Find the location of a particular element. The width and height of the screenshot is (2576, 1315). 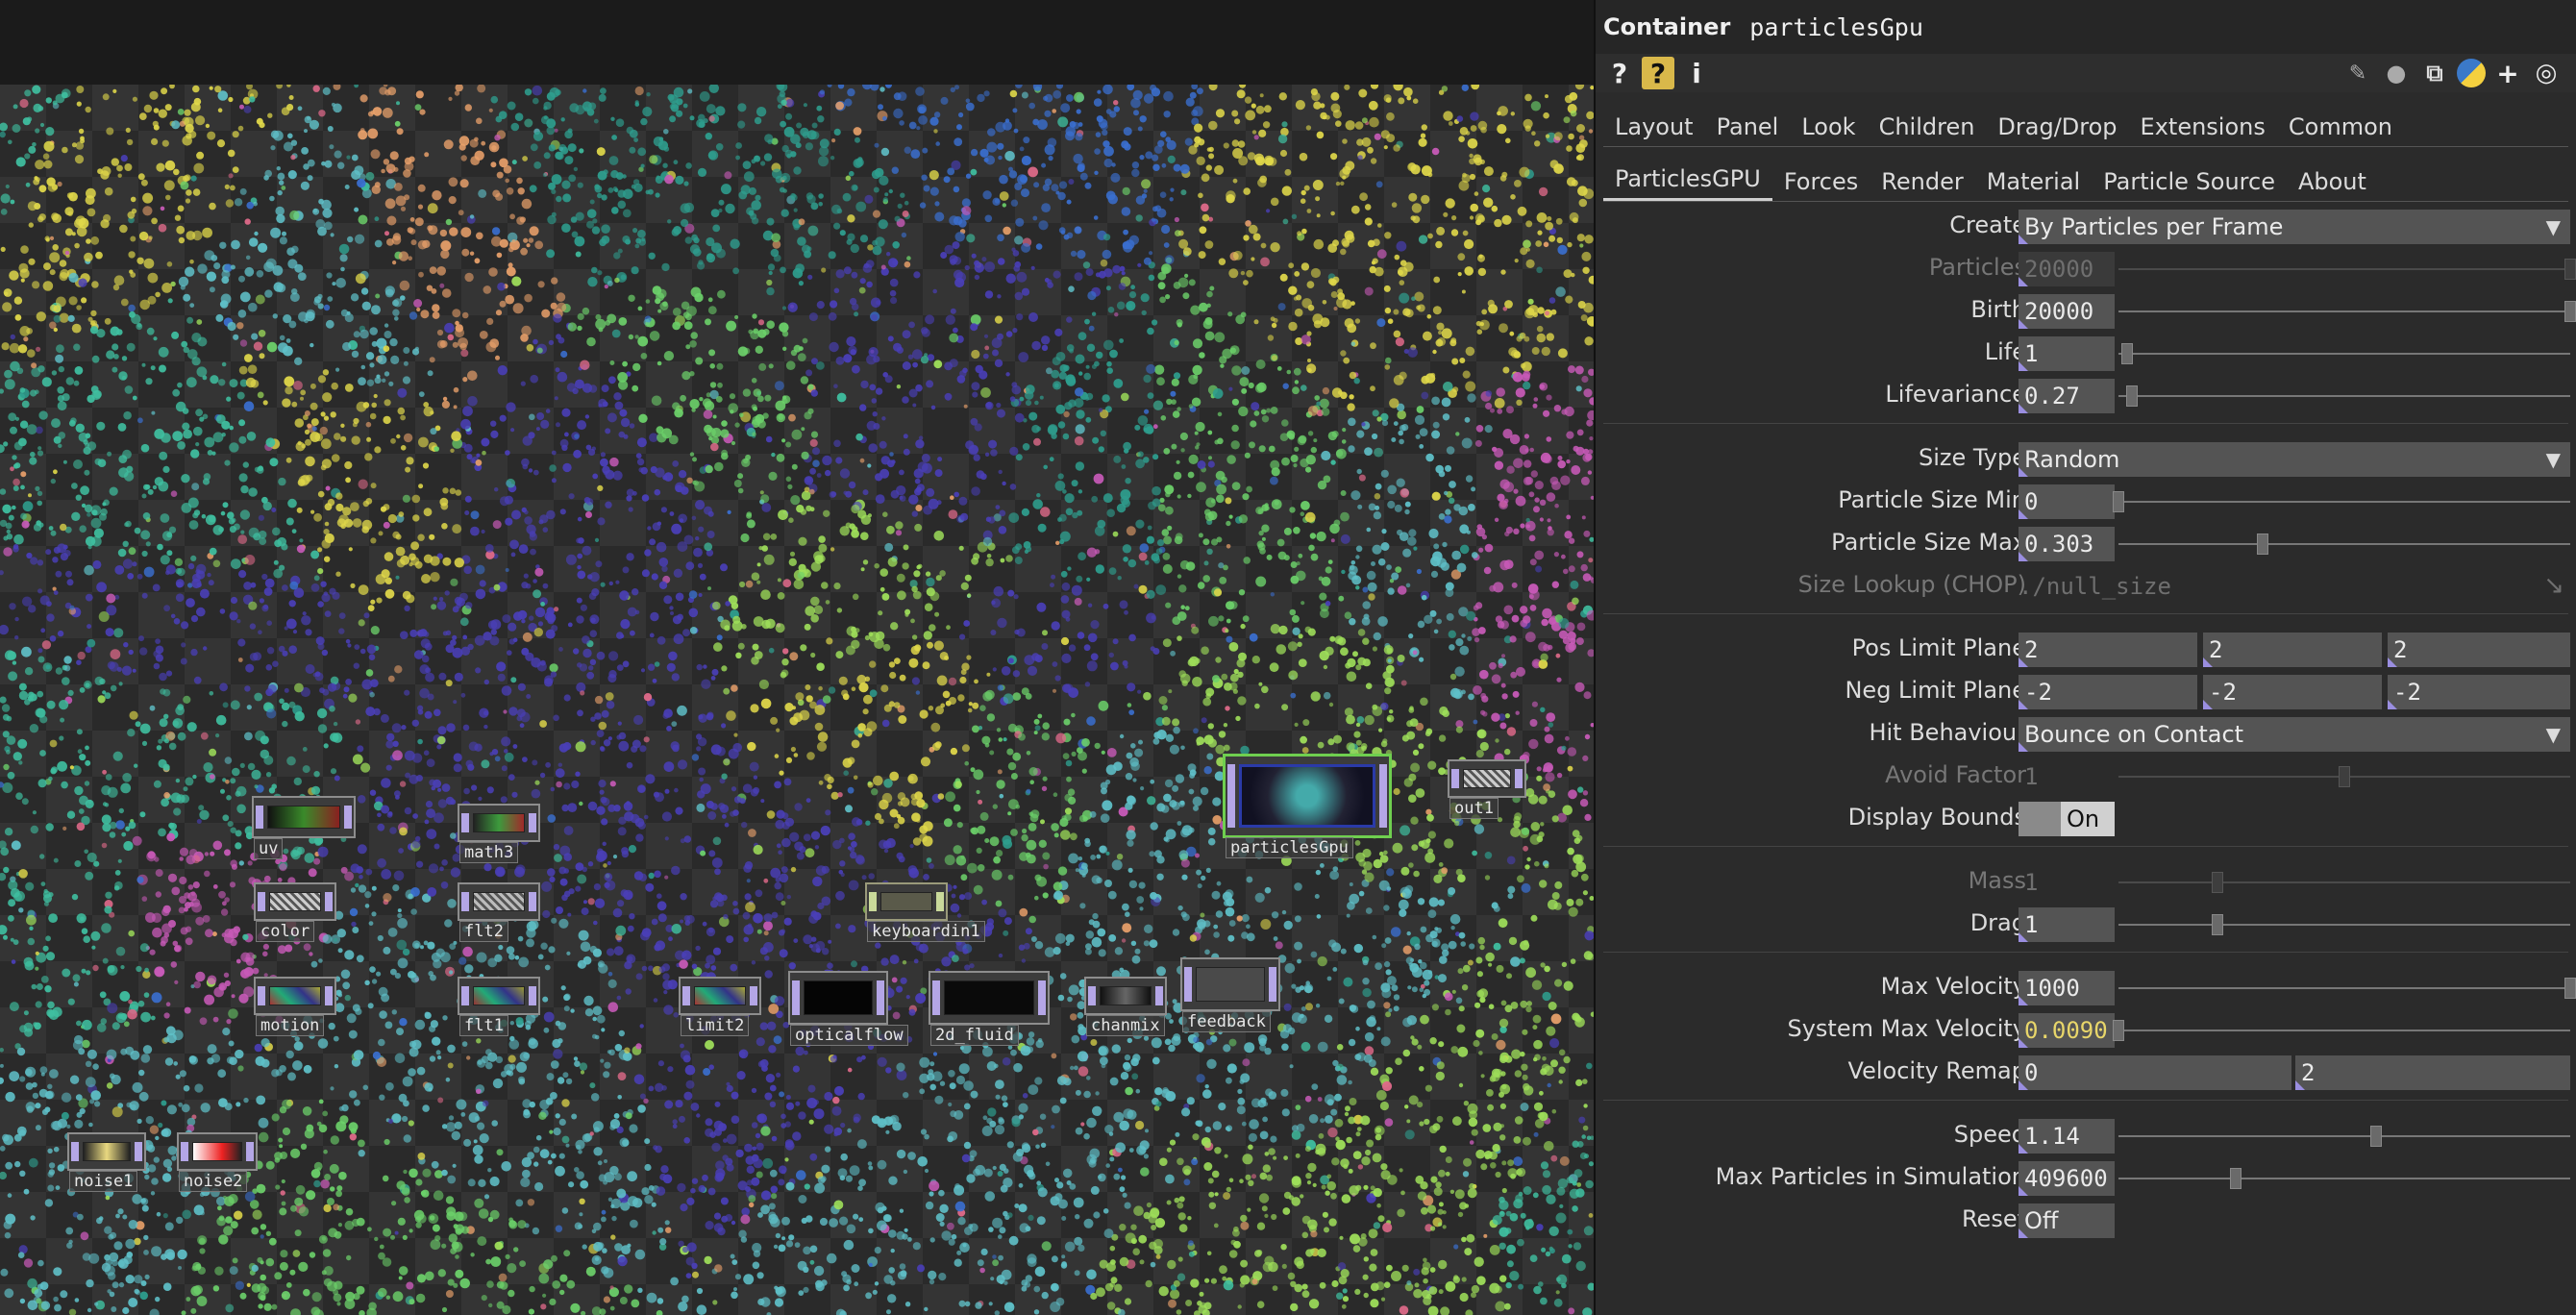

param-speed: Speed 1.14 is located at coordinates (2086, 1136).